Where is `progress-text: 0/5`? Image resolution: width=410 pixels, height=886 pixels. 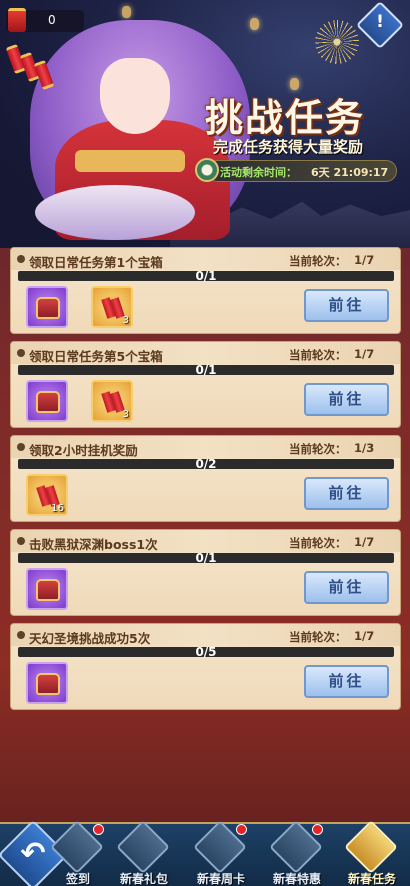
progress-text: 0/5 is located at coordinates (206, 652).